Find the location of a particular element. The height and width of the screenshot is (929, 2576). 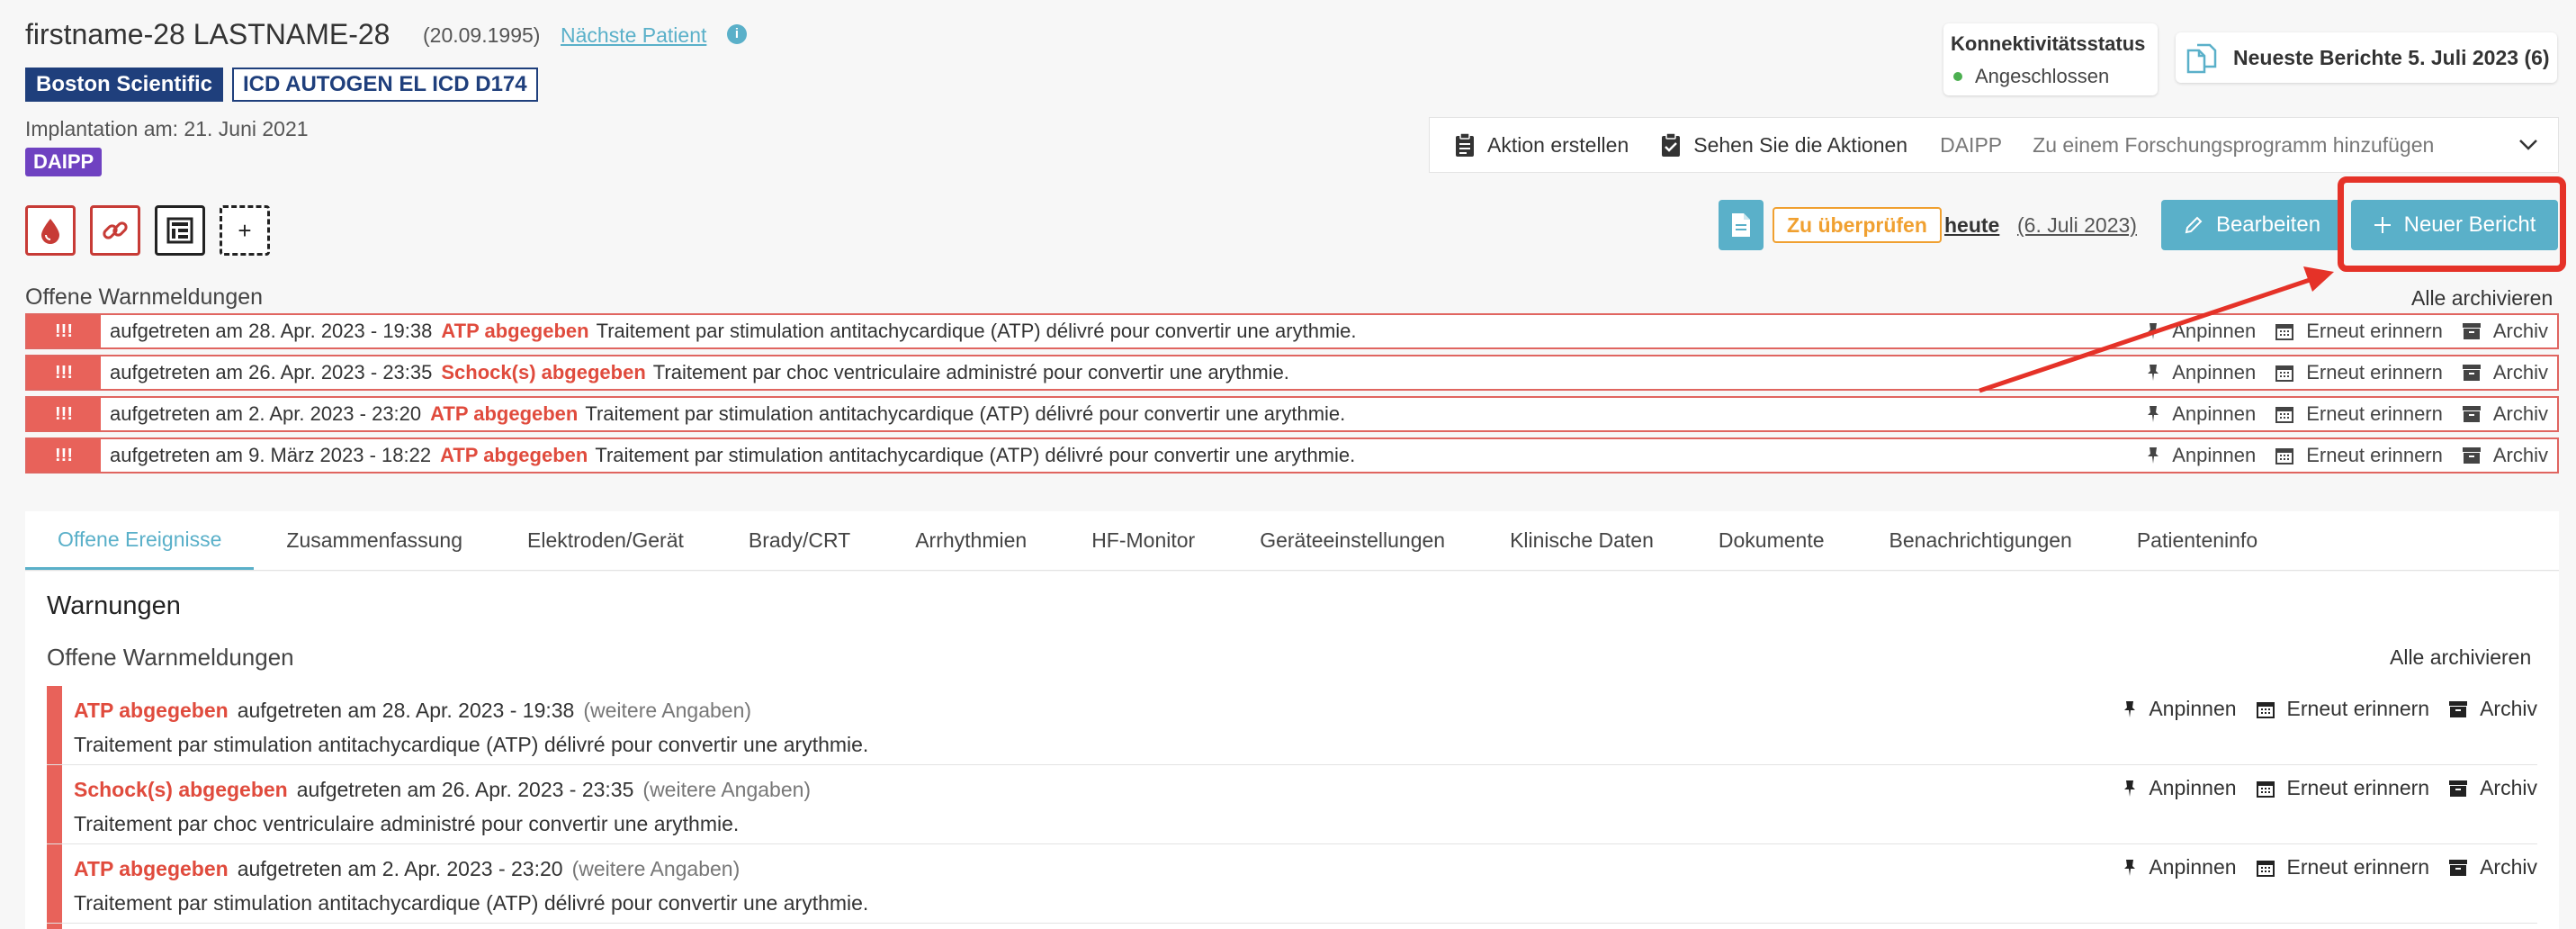

tab-hf-monitor: HF-Monitor is located at coordinates (1143, 540).